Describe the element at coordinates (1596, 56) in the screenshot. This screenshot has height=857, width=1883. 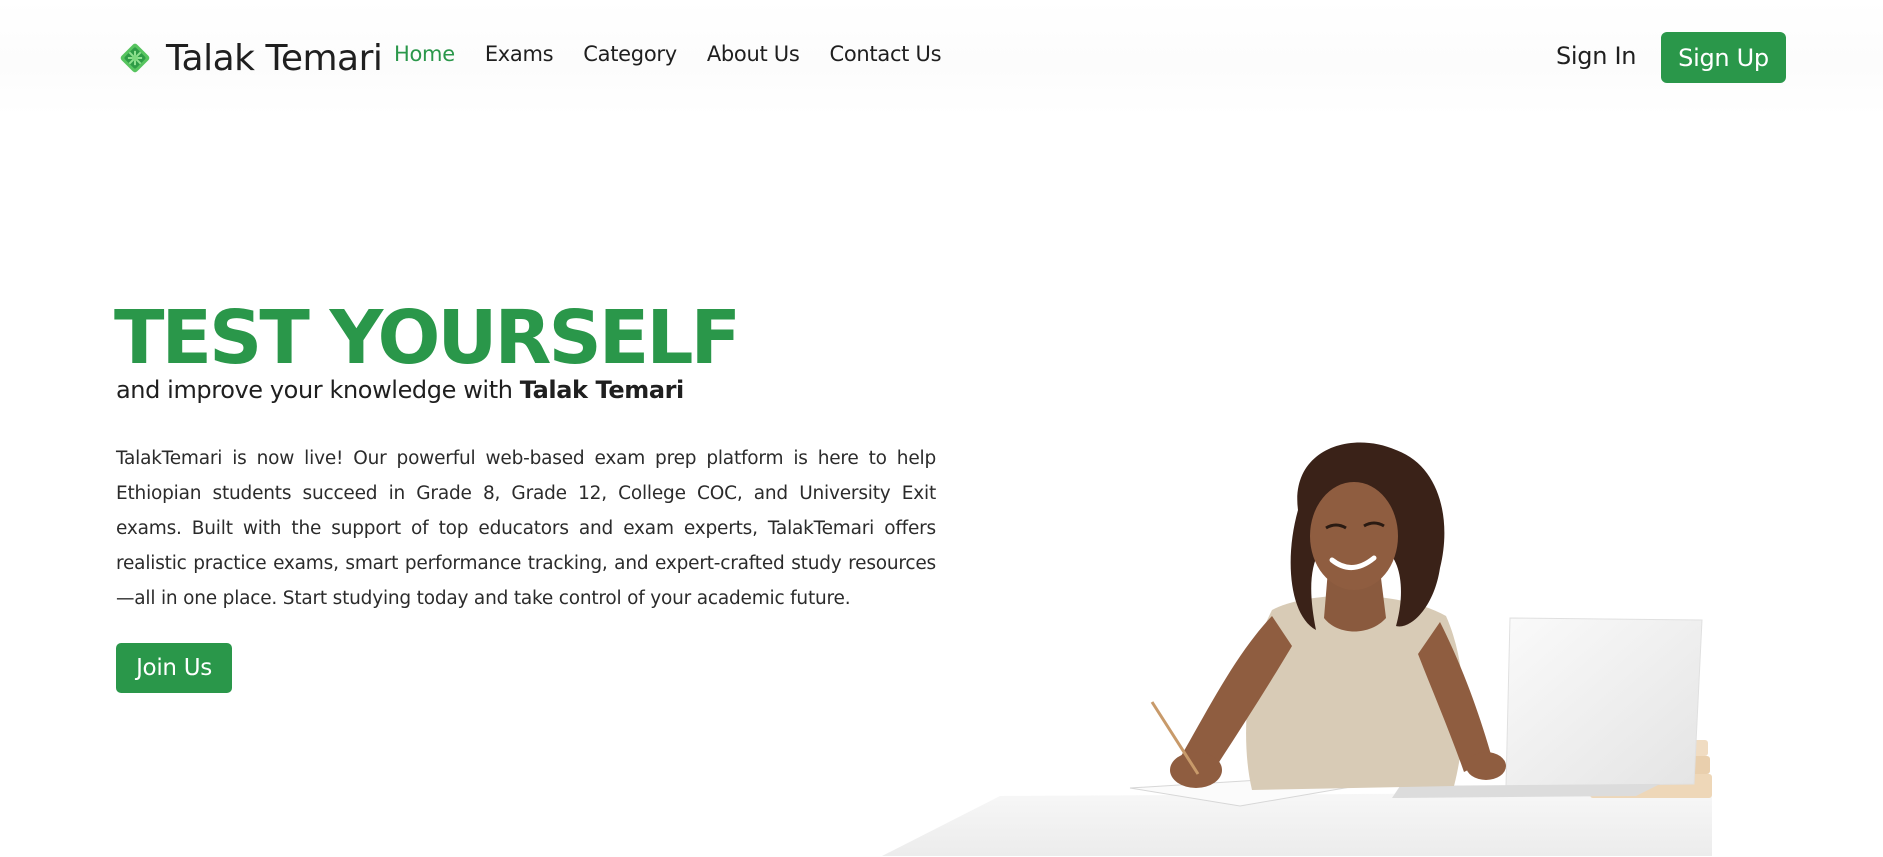
I see `sign-in-link: Sign In` at that location.